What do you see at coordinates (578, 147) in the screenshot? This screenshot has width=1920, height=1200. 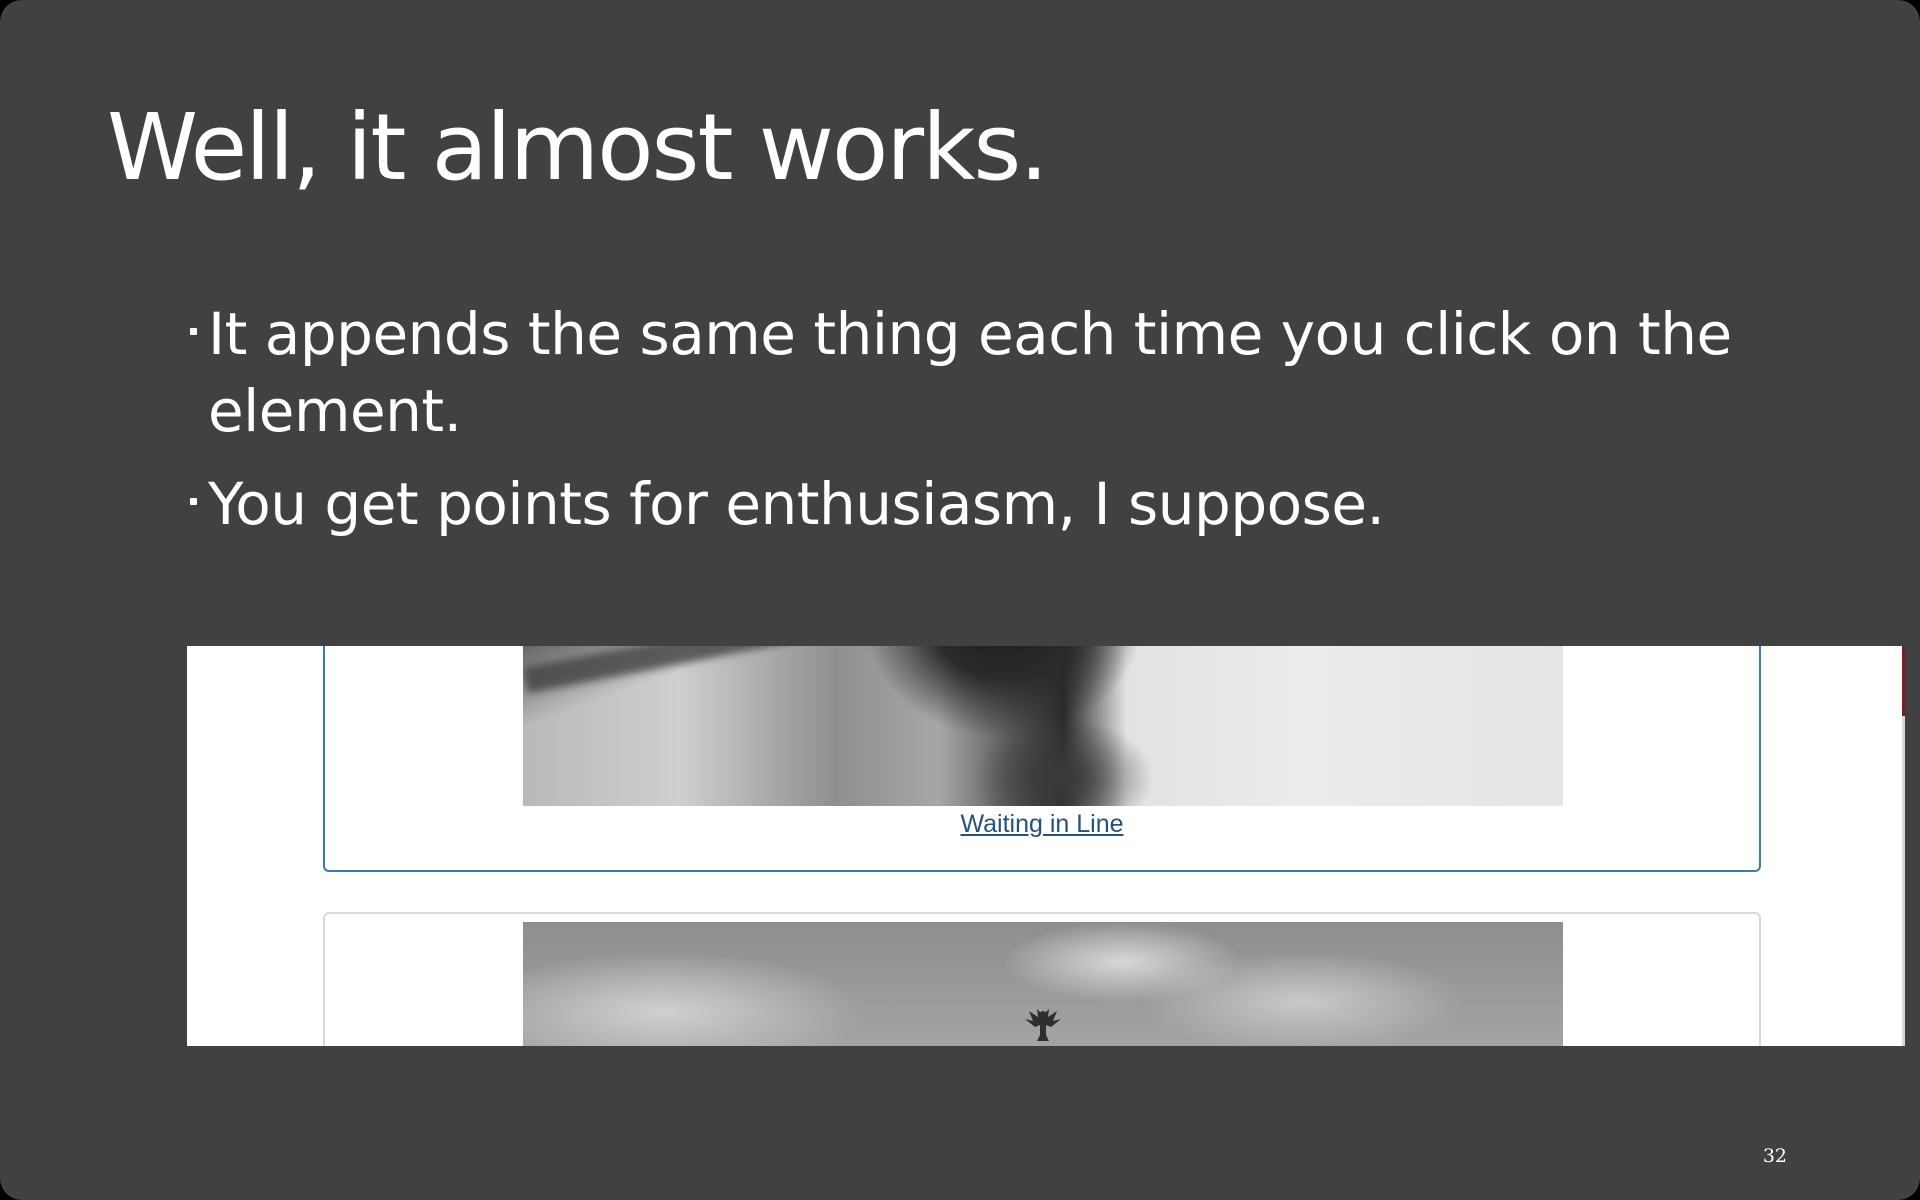 I see `slide-title: Well, it almost works.` at bounding box center [578, 147].